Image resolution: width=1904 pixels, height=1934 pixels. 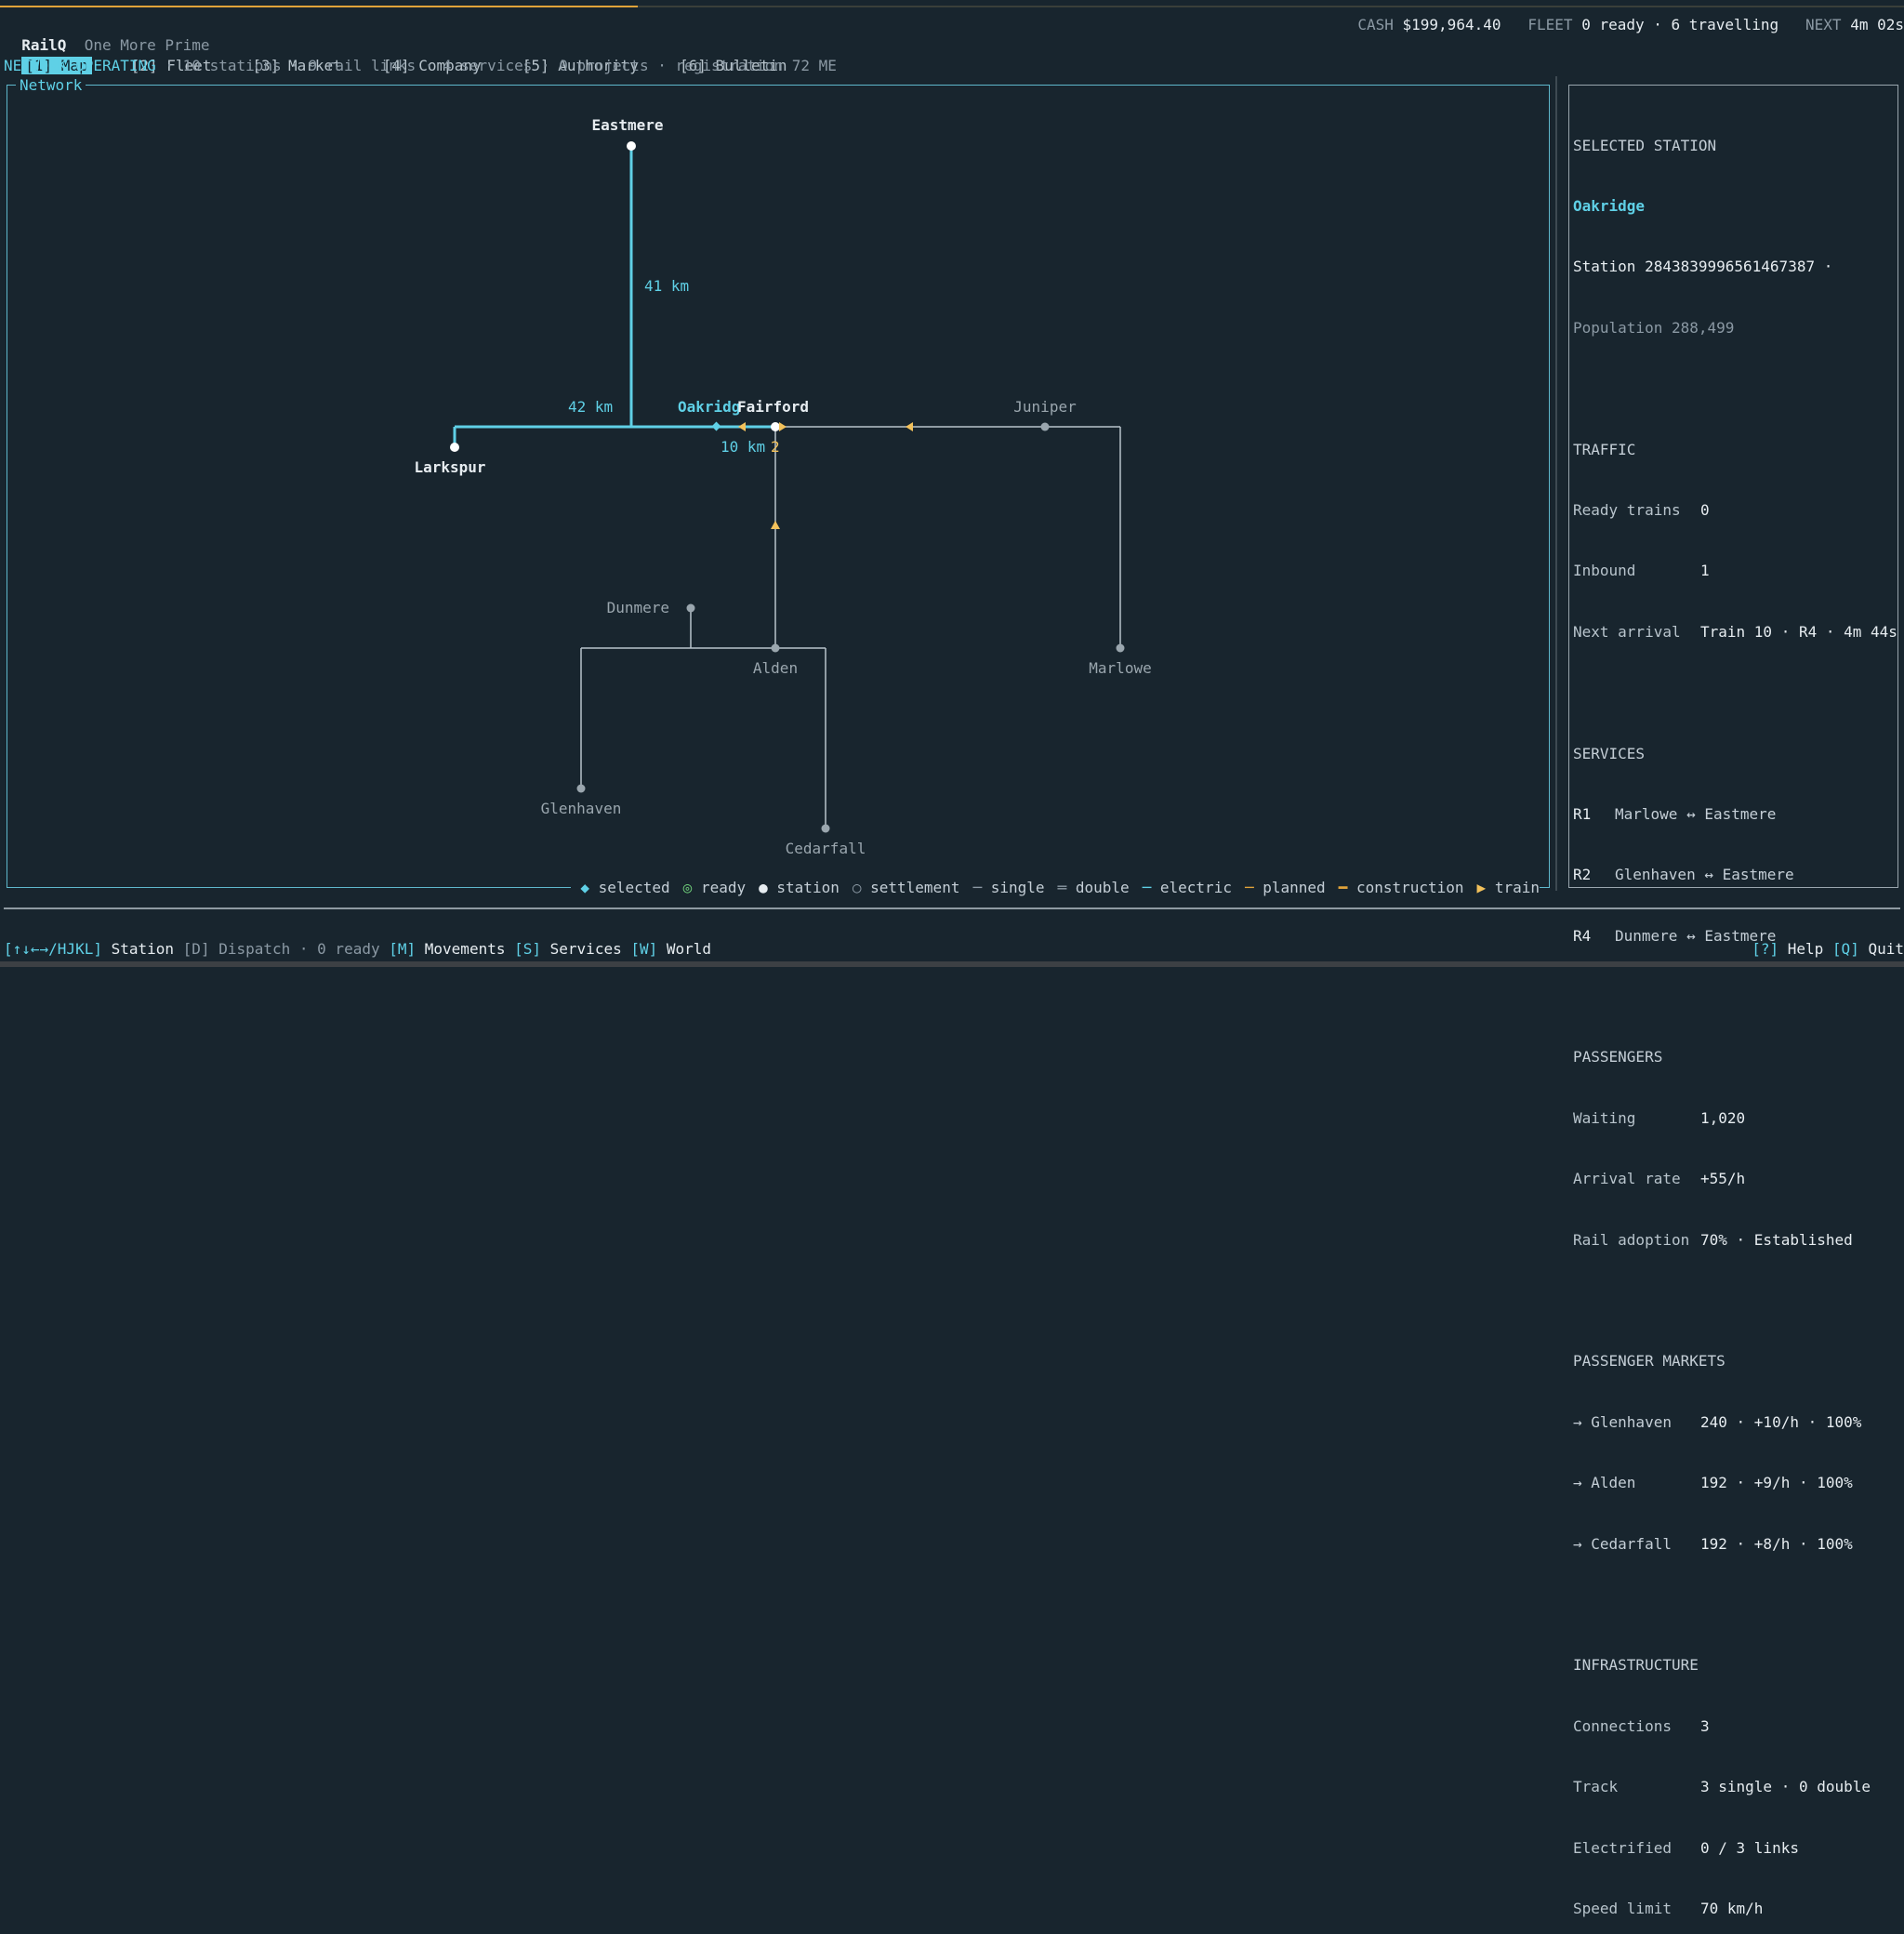 I want to click on train-count: 2, so click(x=775, y=447).